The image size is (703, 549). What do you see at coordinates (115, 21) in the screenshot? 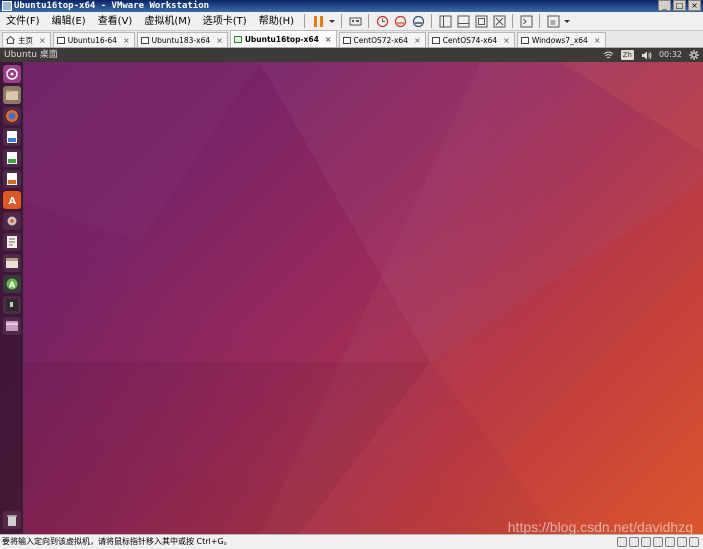
I see `menu-view: 查看(V)` at bounding box center [115, 21].